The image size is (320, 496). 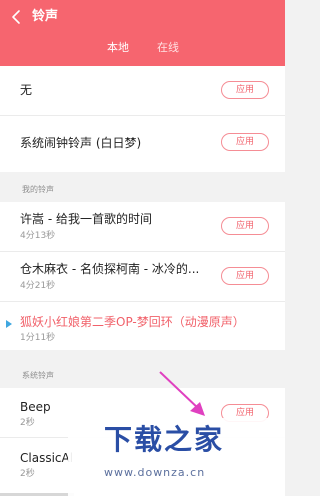 I want to click on list-item-playing: 狐妖小红娘第二季OP-梦回环（动漫原声） 1分11秒, so click(x=142, y=326).